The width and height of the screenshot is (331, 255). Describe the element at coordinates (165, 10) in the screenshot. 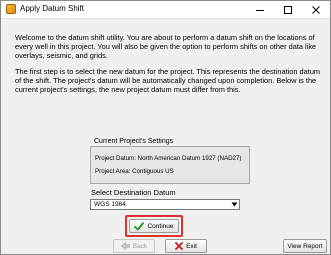

I see `title-bar: Apply Datum Shift` at that location.